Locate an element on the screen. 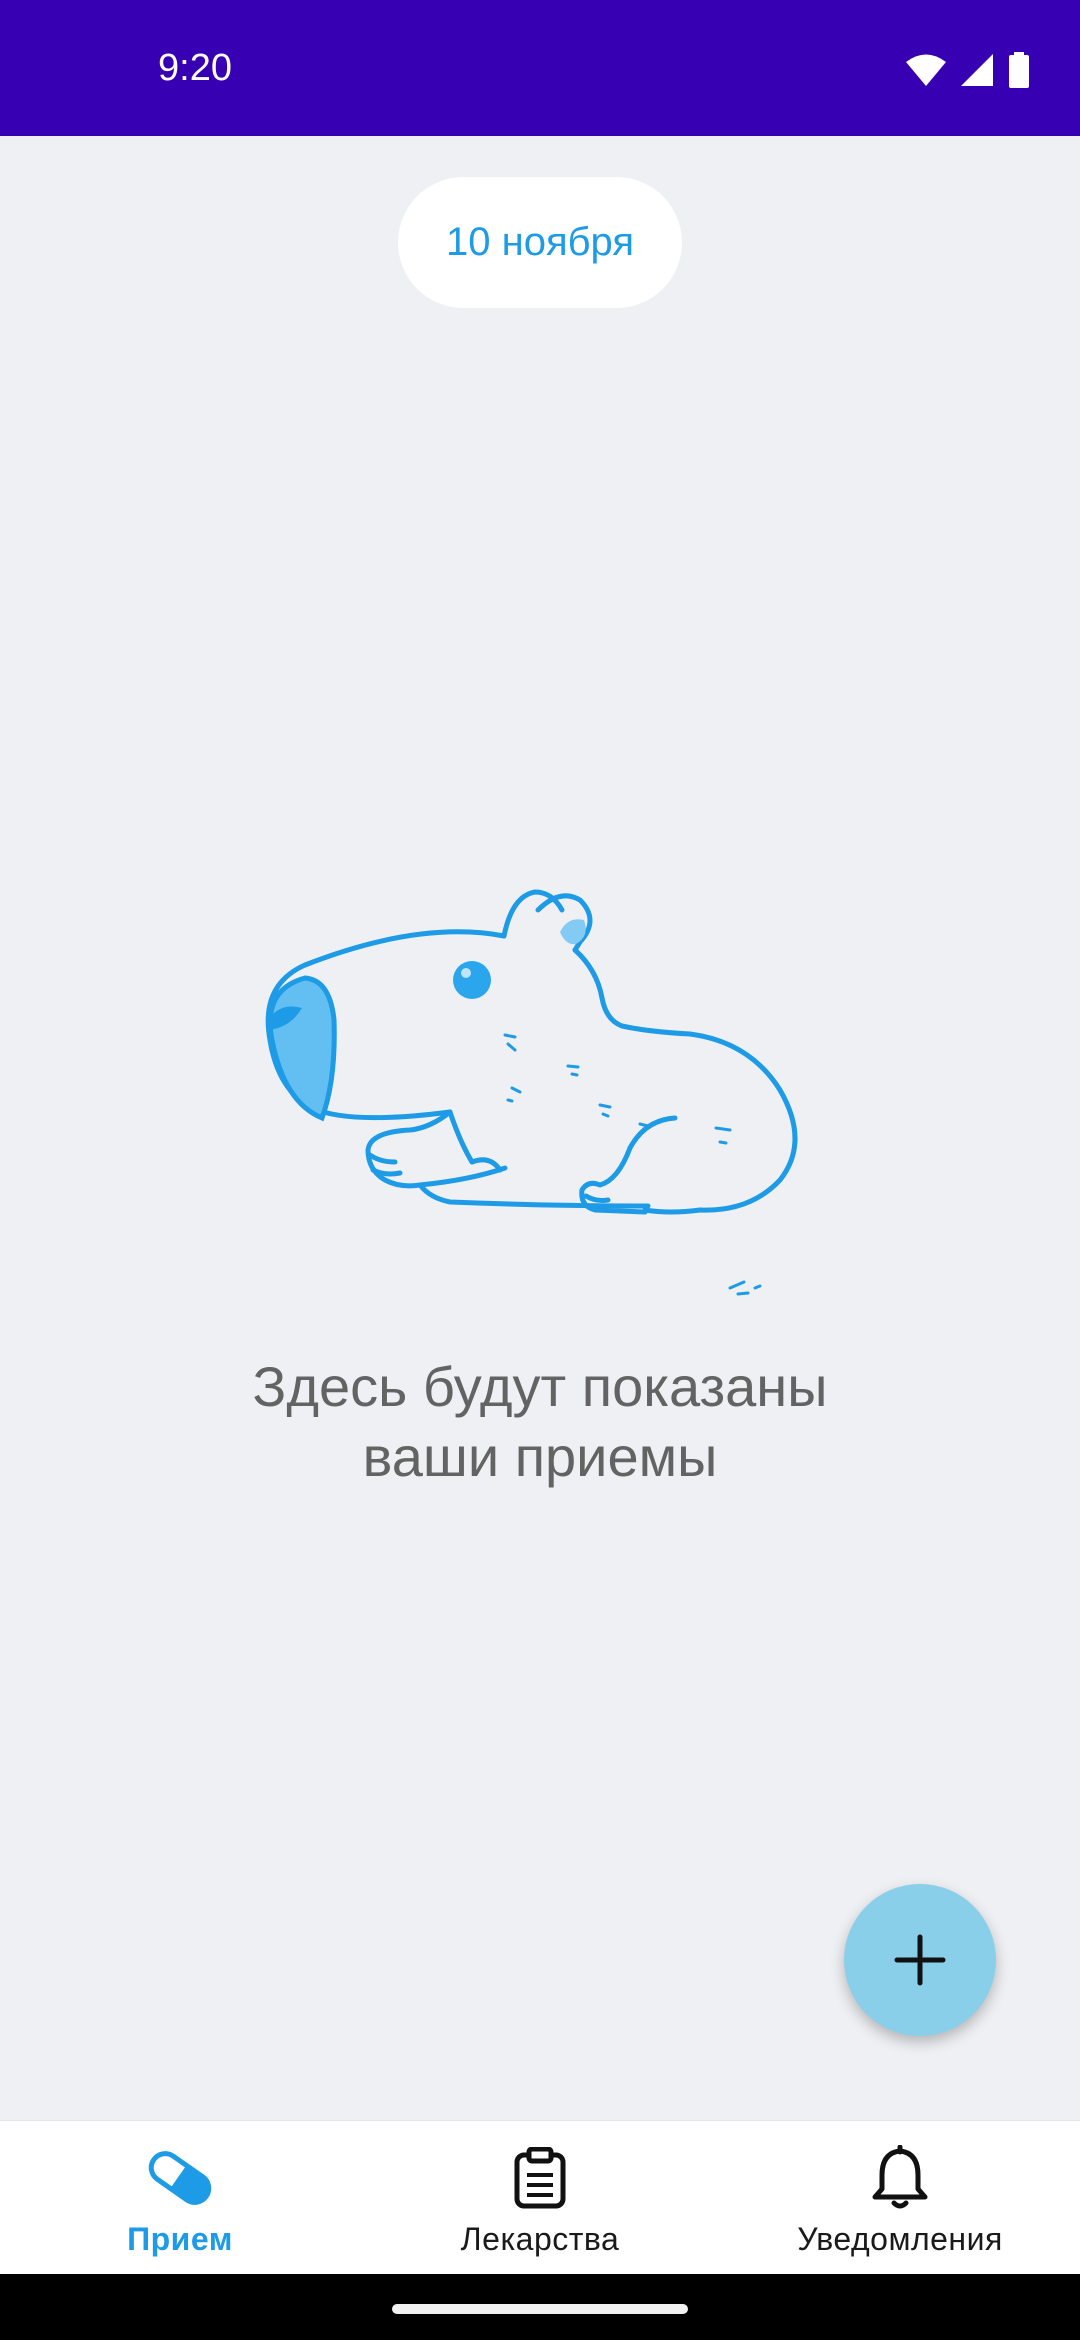  nav-item-medicines: Лекарства is located at coordinates (540, 2198).